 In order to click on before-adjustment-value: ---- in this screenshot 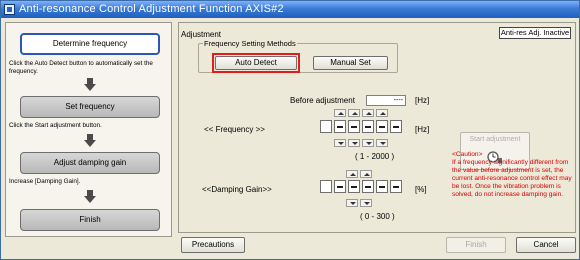, I will do `click(386, 100)`.